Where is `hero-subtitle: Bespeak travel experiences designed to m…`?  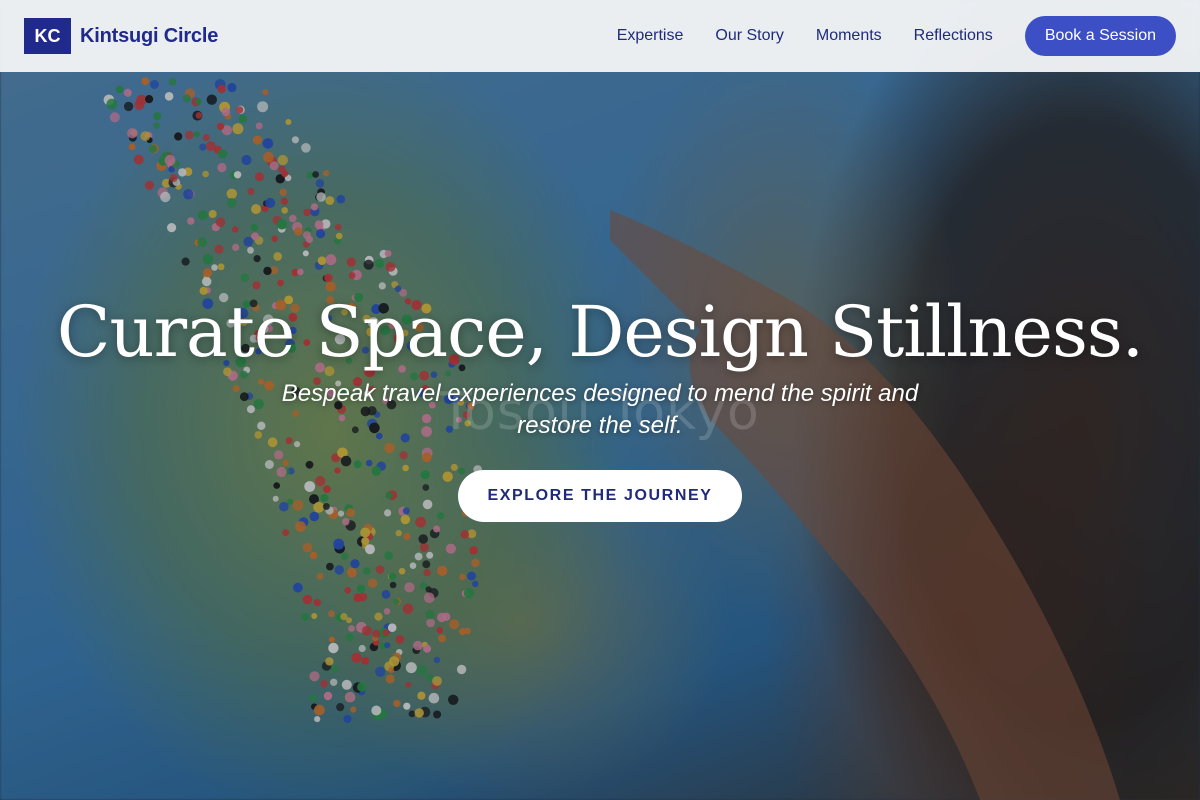
hero-subtitle: Bespeak travel experiences designed to m… is located at coordinates (600, 409).